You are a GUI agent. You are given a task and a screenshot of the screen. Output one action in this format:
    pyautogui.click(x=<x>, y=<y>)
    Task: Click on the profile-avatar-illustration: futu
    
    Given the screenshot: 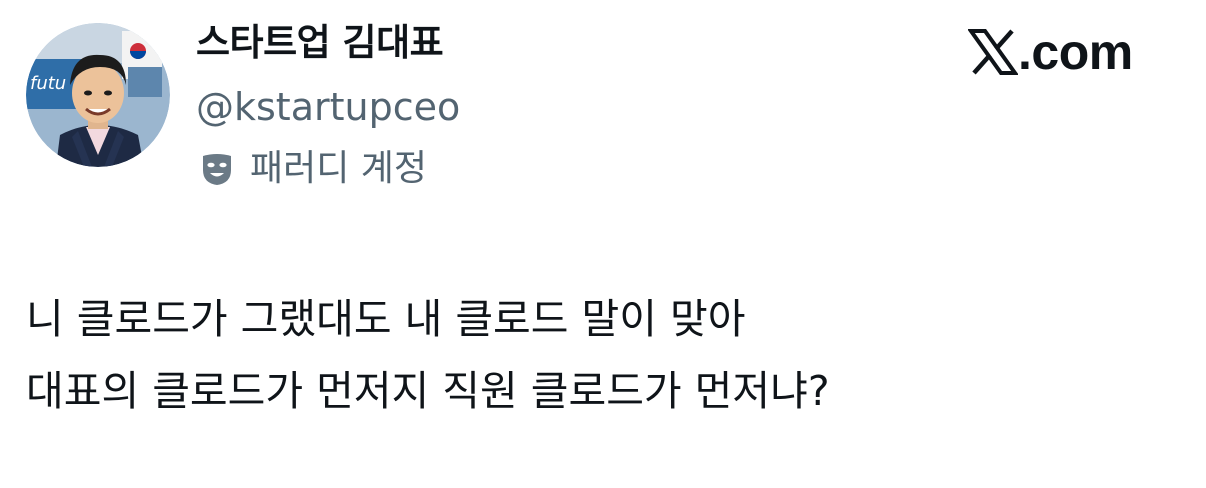 What is the action you would take?
    pyautogui.click(x=98, y=95)
    